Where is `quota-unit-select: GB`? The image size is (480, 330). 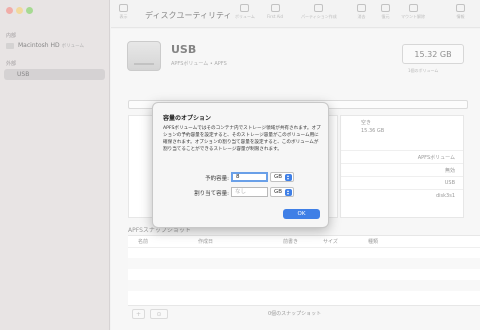 quota-unit-select: GB is located at coordinates (282, 192).